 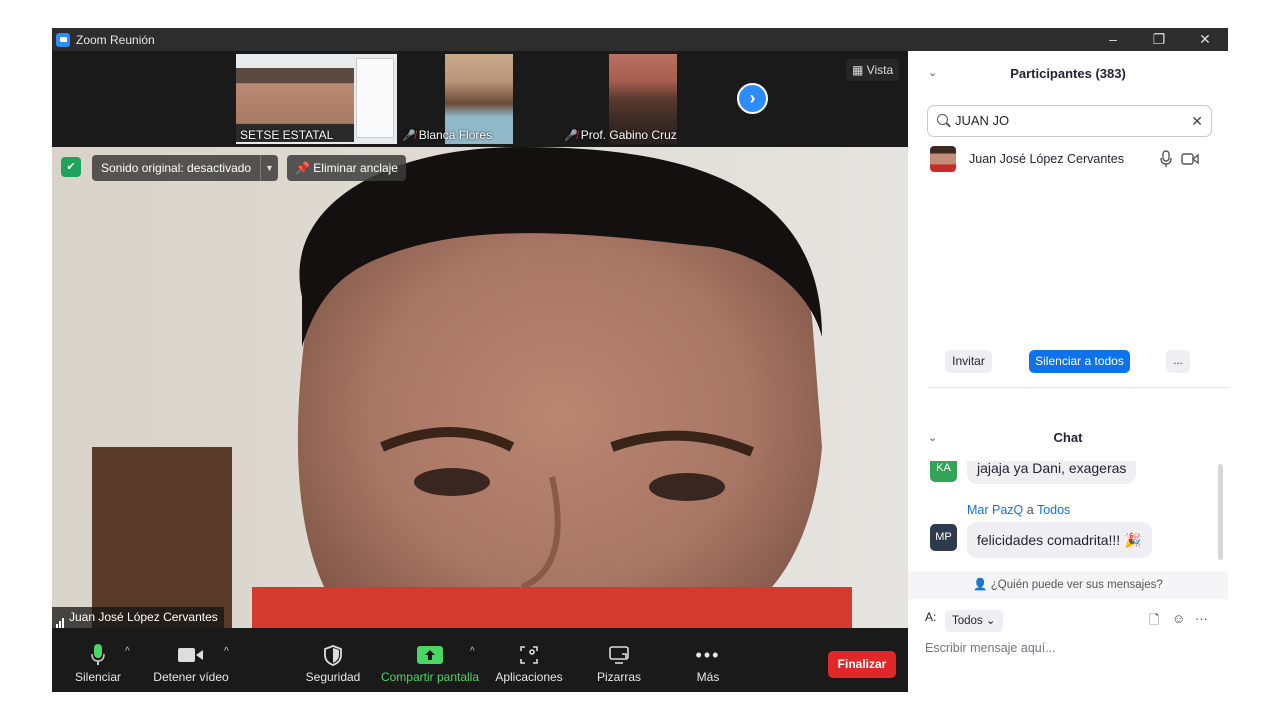 What do you see at coordinates (1159, 39) in the screenshot?
I see `restore-button: ❐` at bounding box center [1159, 39].